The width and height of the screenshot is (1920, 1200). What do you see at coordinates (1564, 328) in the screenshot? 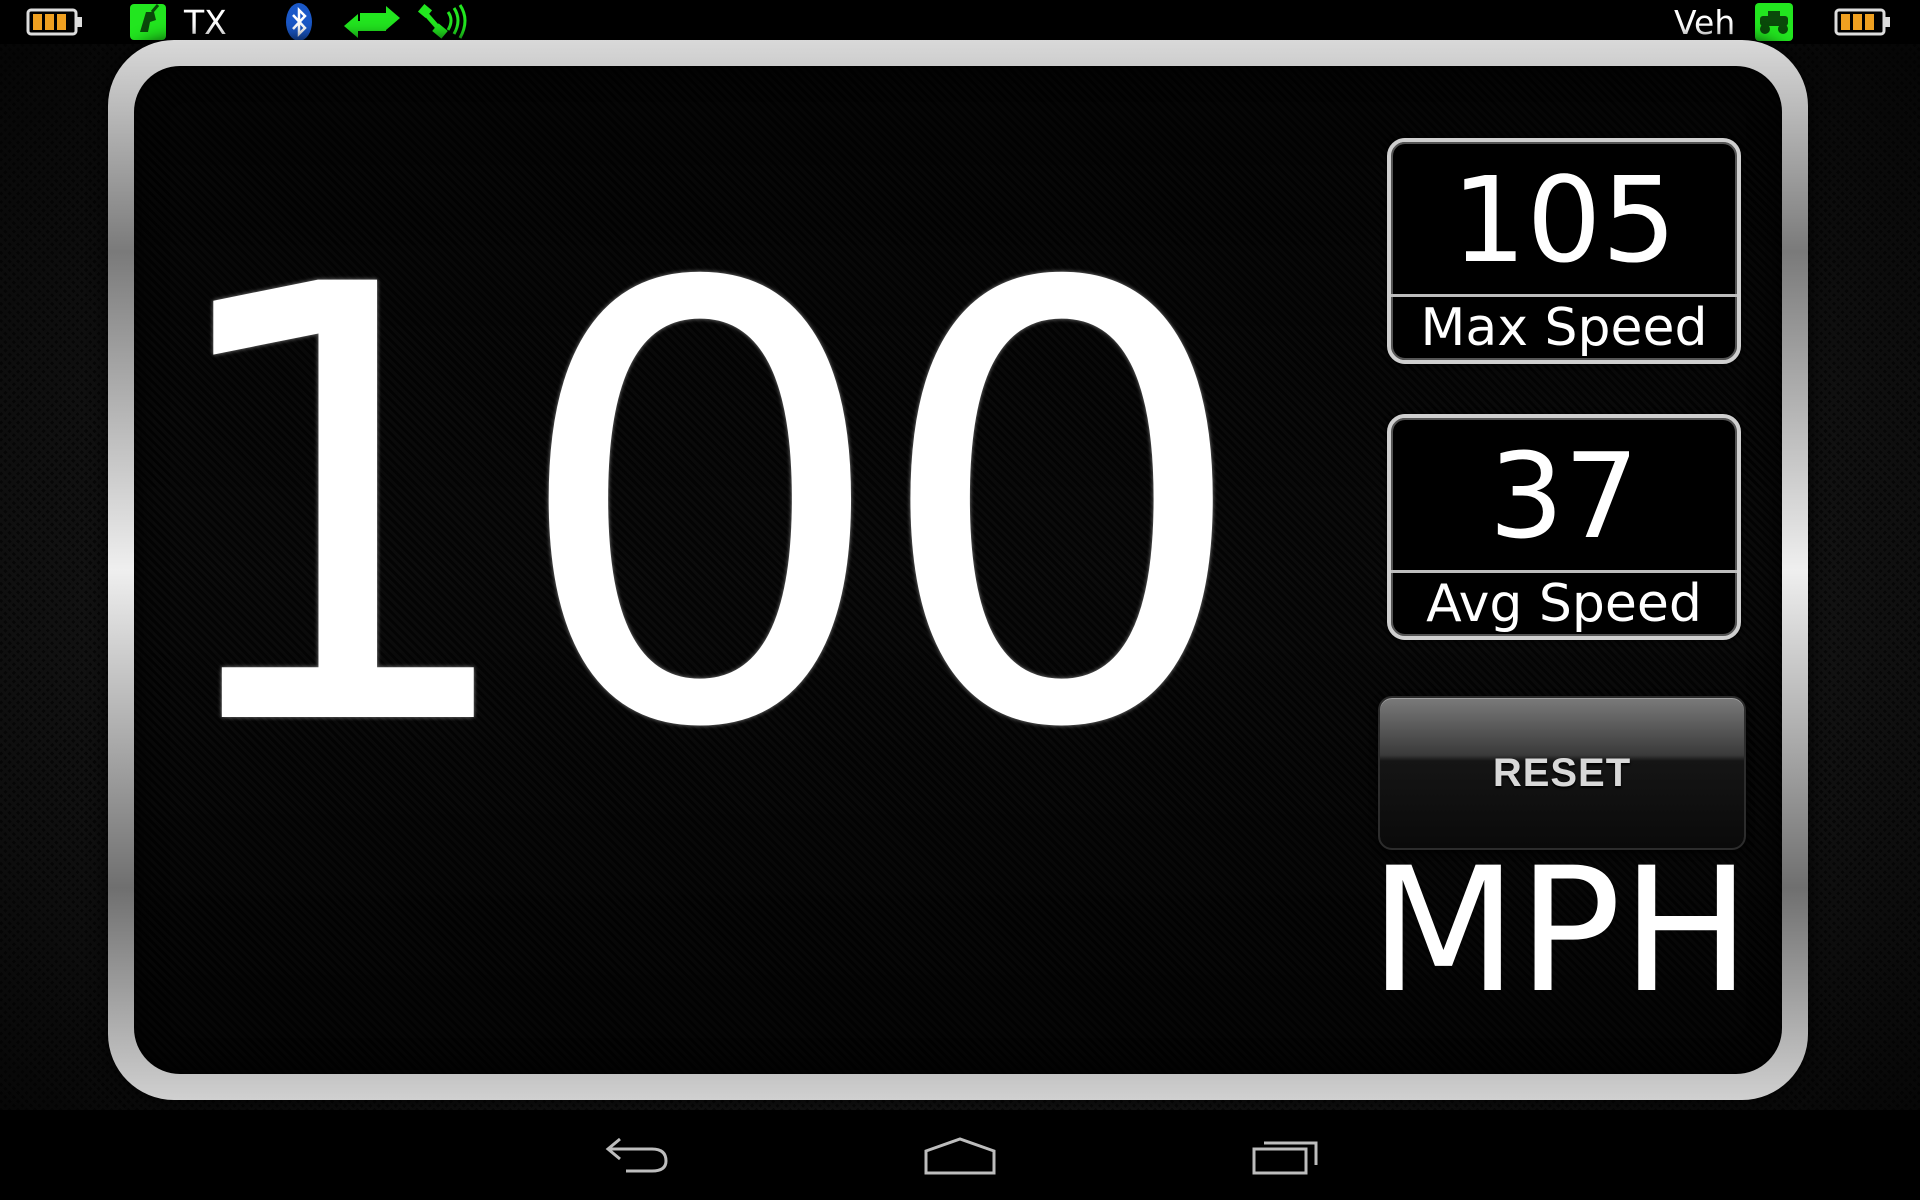
I see `max-speed-label: Max Speed` at bounding box center [1564, 328].